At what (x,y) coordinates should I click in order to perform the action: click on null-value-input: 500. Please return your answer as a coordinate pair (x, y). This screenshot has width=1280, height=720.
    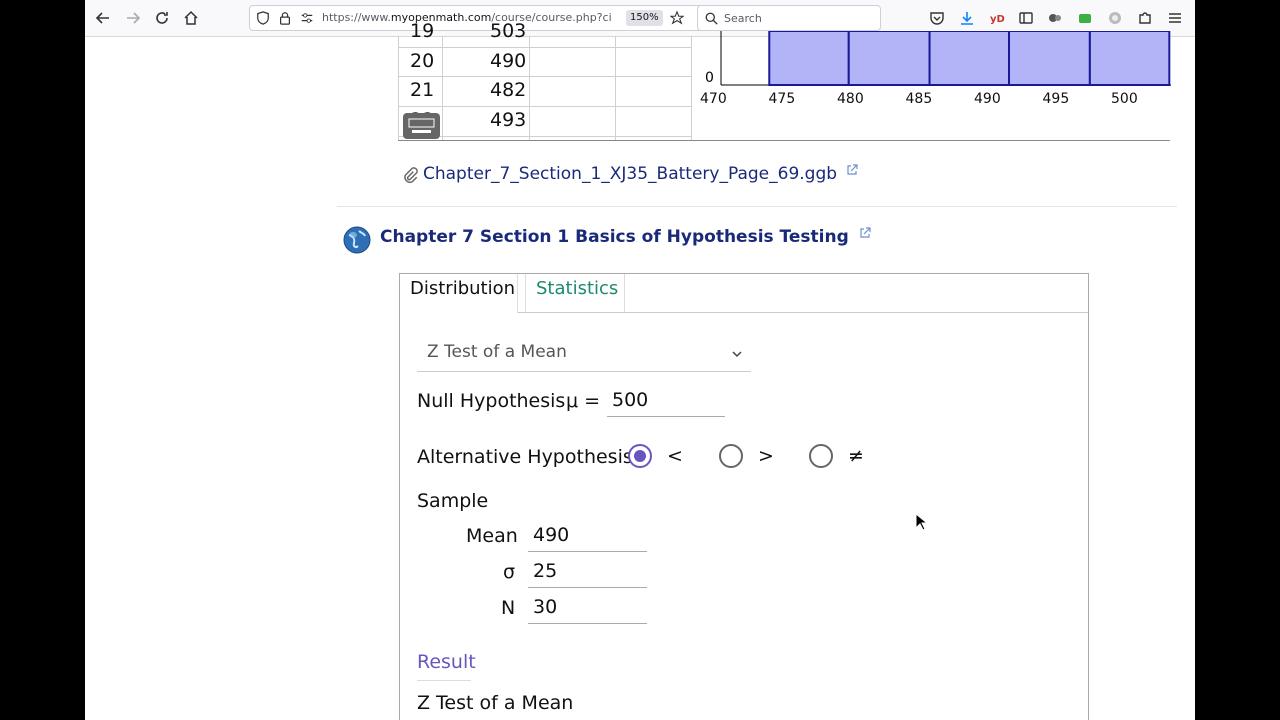
    Looking at the image, I should click on (666, 402).